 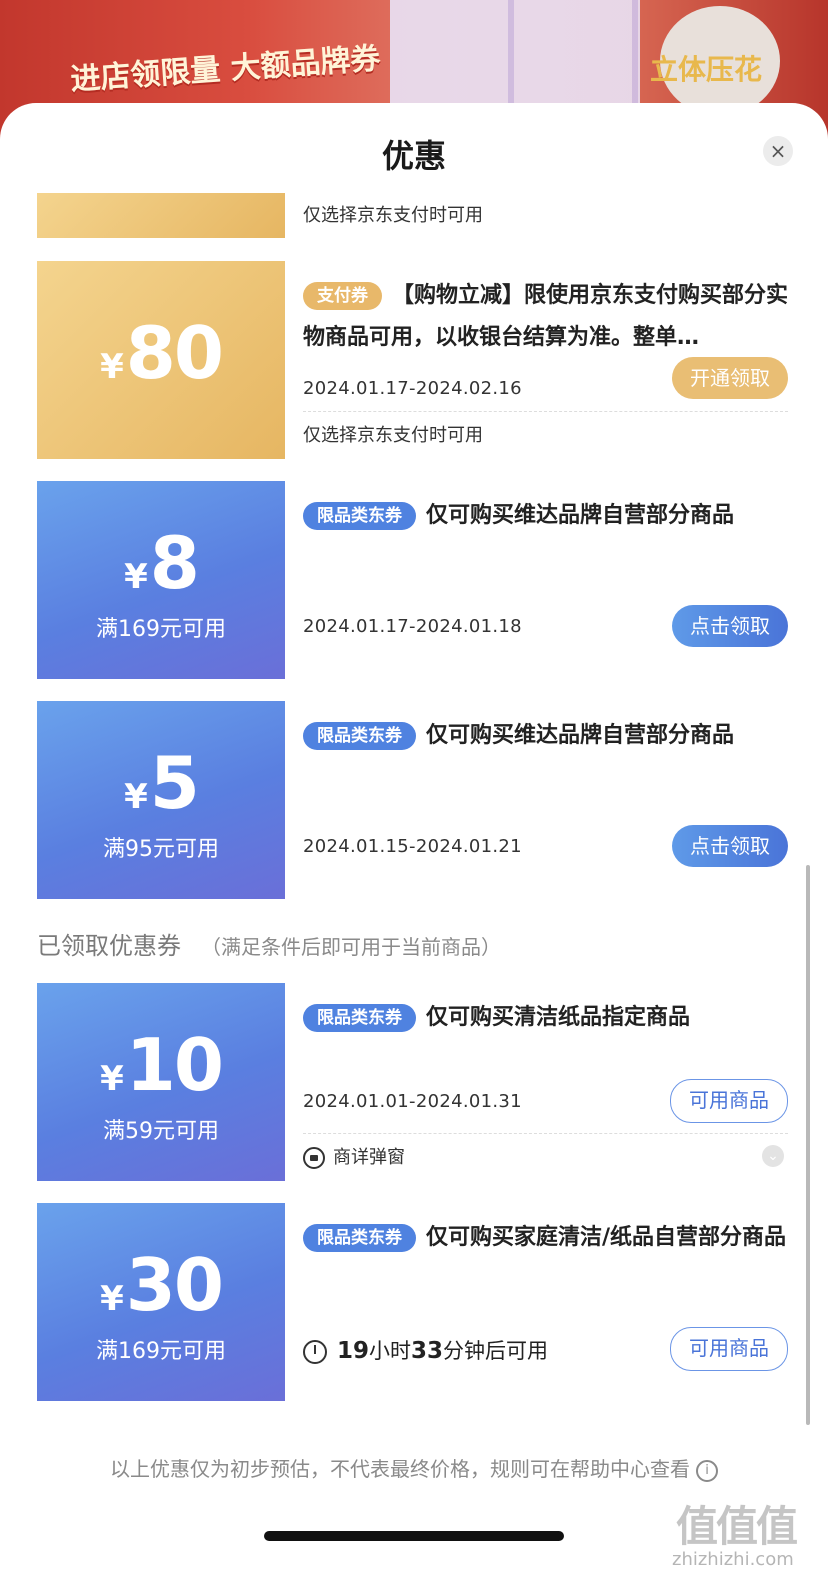 I want to click on countdown-text: 19小时33分钟后可用, so click(x=425, y=1350).